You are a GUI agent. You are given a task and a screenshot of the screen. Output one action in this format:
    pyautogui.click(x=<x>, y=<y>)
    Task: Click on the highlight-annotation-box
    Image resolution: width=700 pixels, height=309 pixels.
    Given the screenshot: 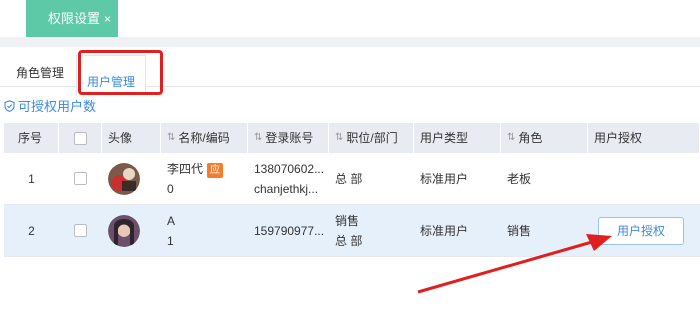 What is the action you would take?
    pyautogui.click(x=120, y=72)
    